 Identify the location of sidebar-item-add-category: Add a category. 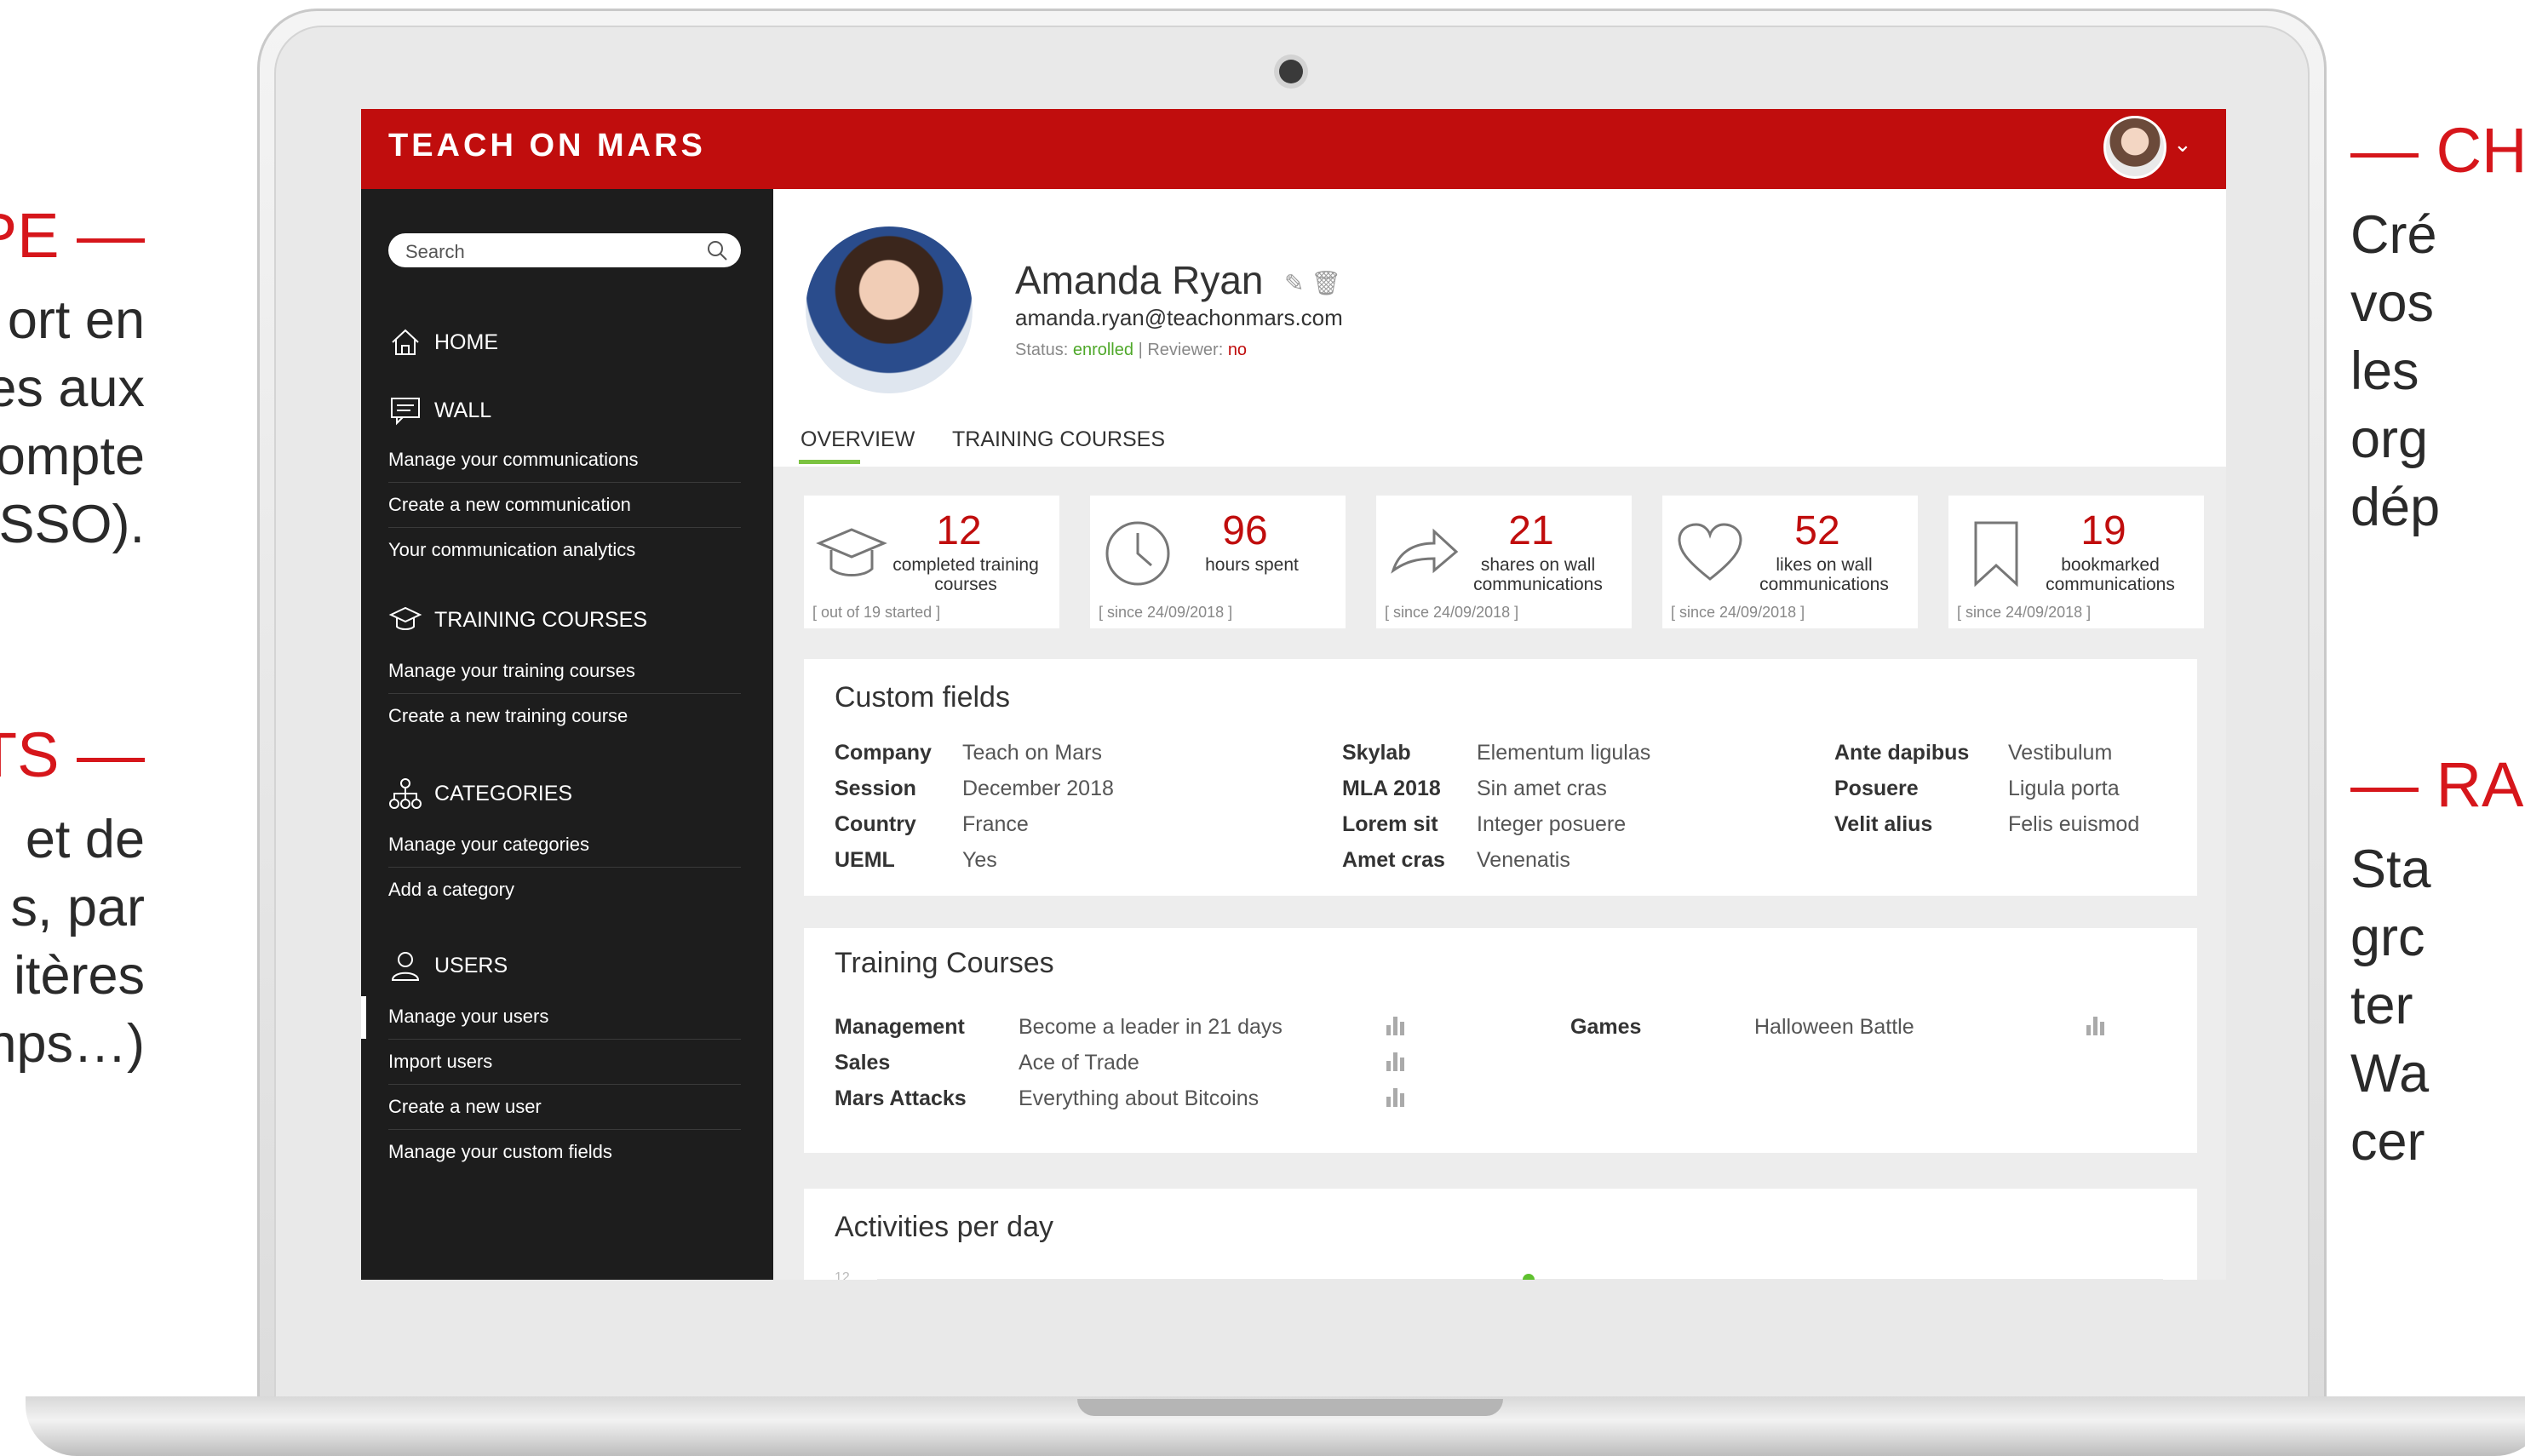
(564, 890).